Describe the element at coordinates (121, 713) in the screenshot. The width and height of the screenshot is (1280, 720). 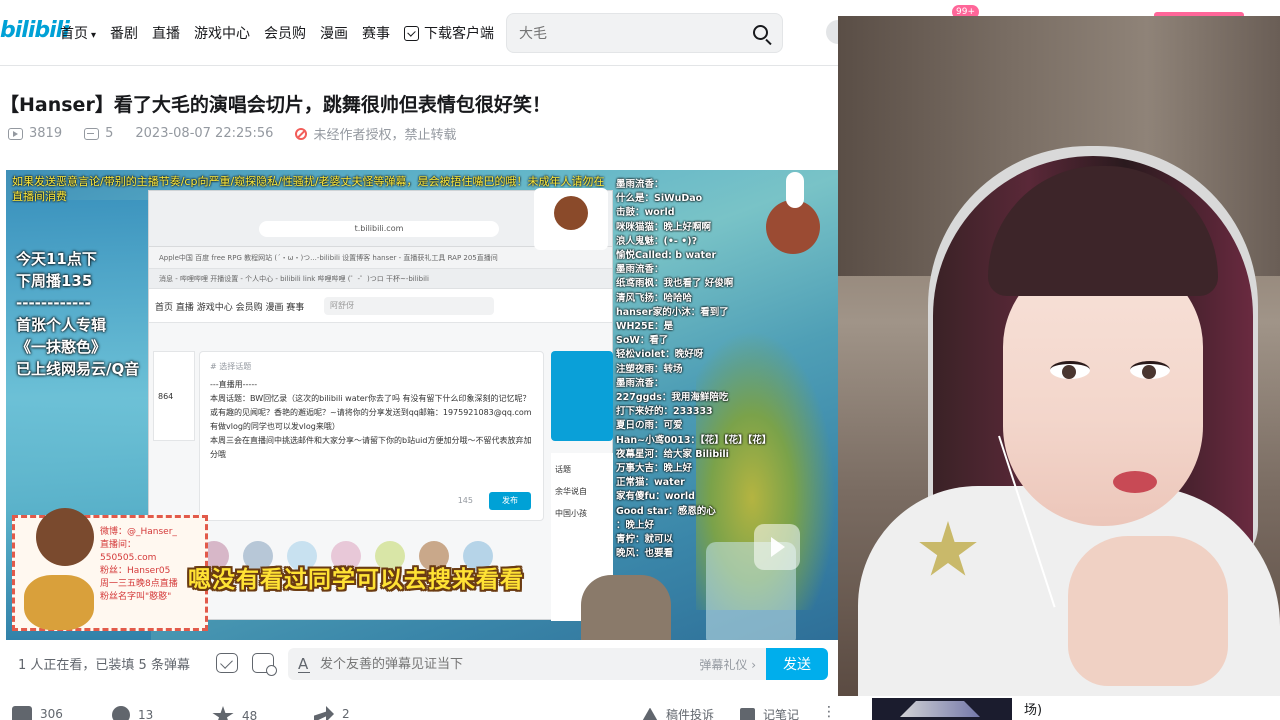
I see `coin-icon` at that location.